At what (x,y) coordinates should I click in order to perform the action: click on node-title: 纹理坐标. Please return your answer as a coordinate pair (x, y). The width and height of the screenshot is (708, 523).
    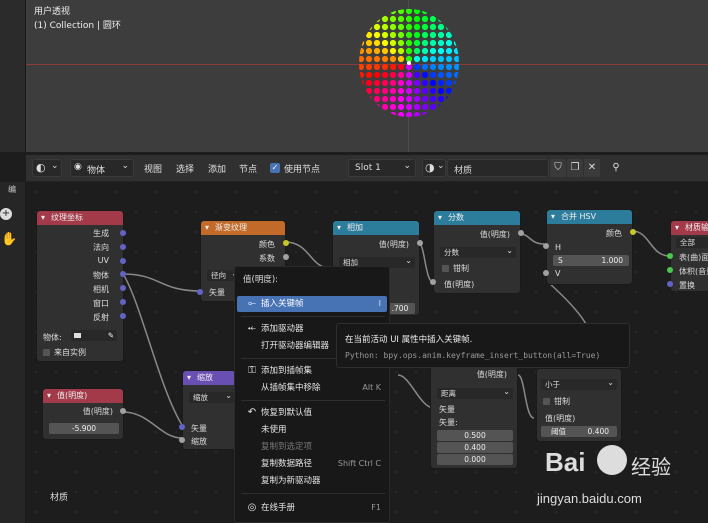
    Looking at the image, I should click on (80, 218).